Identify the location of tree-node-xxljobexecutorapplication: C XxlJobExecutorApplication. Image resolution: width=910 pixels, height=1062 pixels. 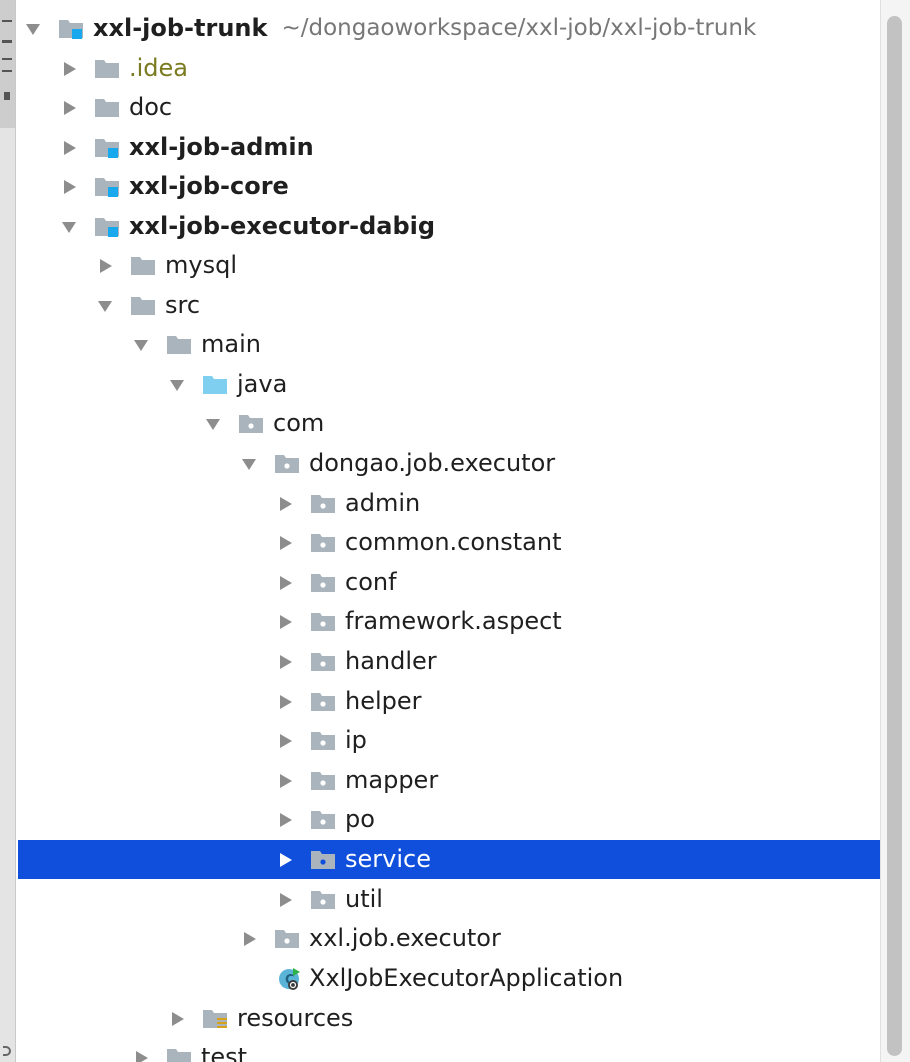
(449, 978).